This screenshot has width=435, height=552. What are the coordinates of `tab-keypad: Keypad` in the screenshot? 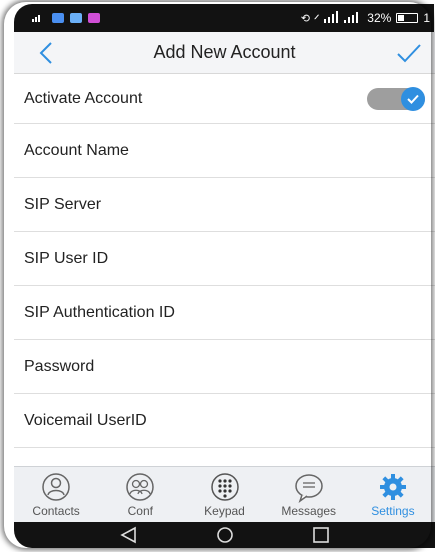 It's located at (224, 494).